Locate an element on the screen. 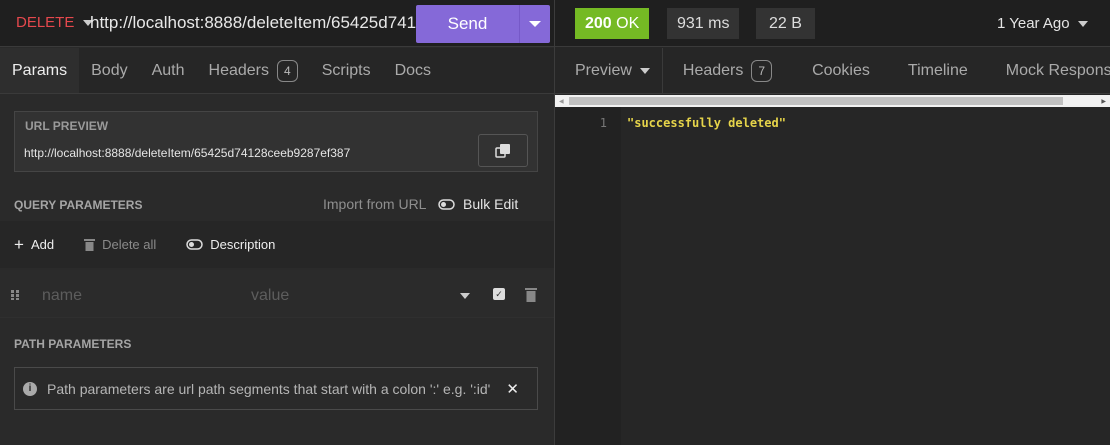 The width and height of the screenshot is (1110, 445). tab-mock-response: Mock Response is located at coordinates (1045, 70).